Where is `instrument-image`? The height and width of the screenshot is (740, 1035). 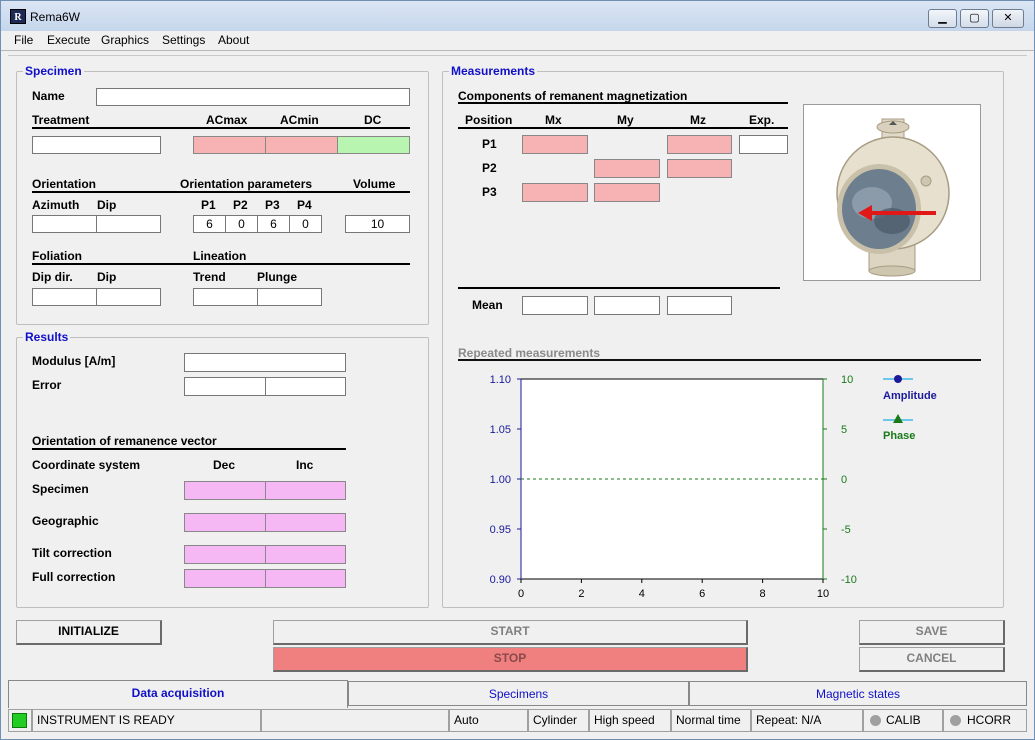 instrument-image is located at coordinates (892, 192).